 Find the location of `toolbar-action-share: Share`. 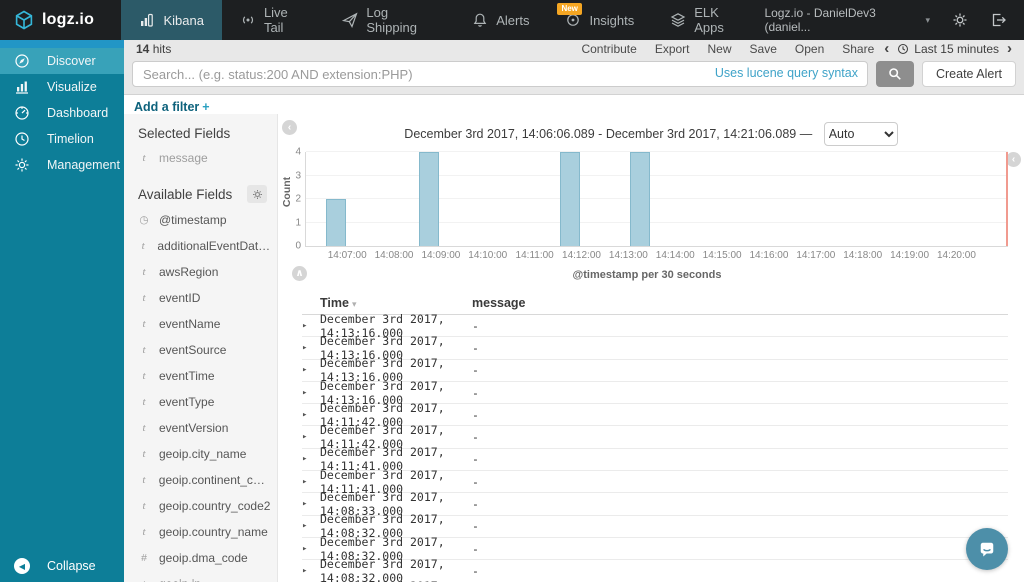

toolbar-action-share: Share is located at coordinates (858, 49).